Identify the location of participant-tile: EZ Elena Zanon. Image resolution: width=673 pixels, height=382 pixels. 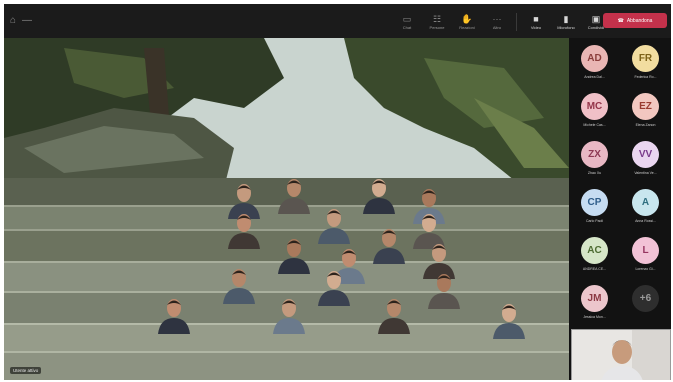
(645, 110).